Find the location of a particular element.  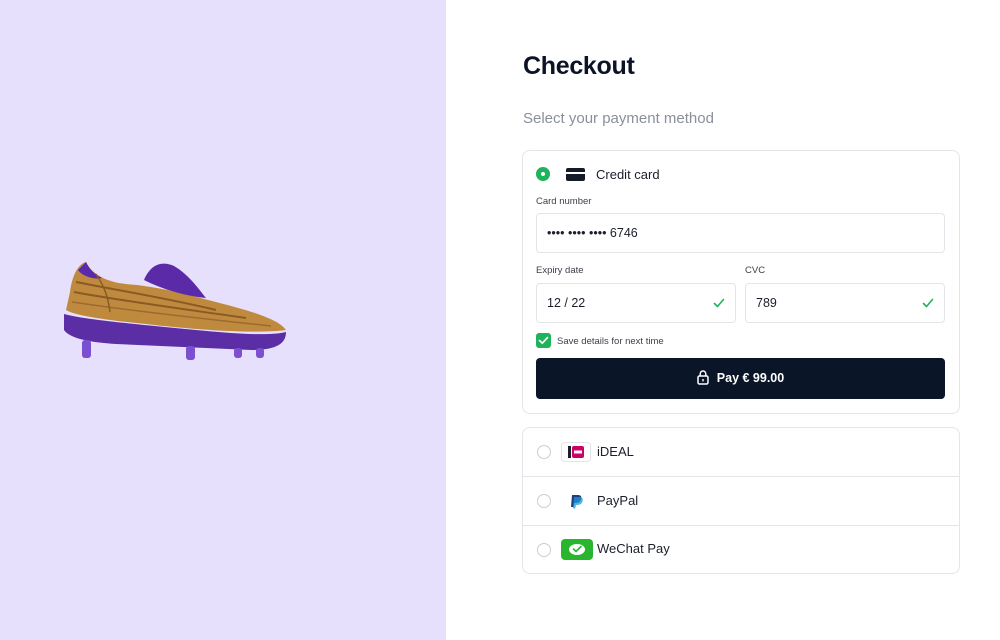

save-details-label: Save details for next time is located at coordinates (610, 341).